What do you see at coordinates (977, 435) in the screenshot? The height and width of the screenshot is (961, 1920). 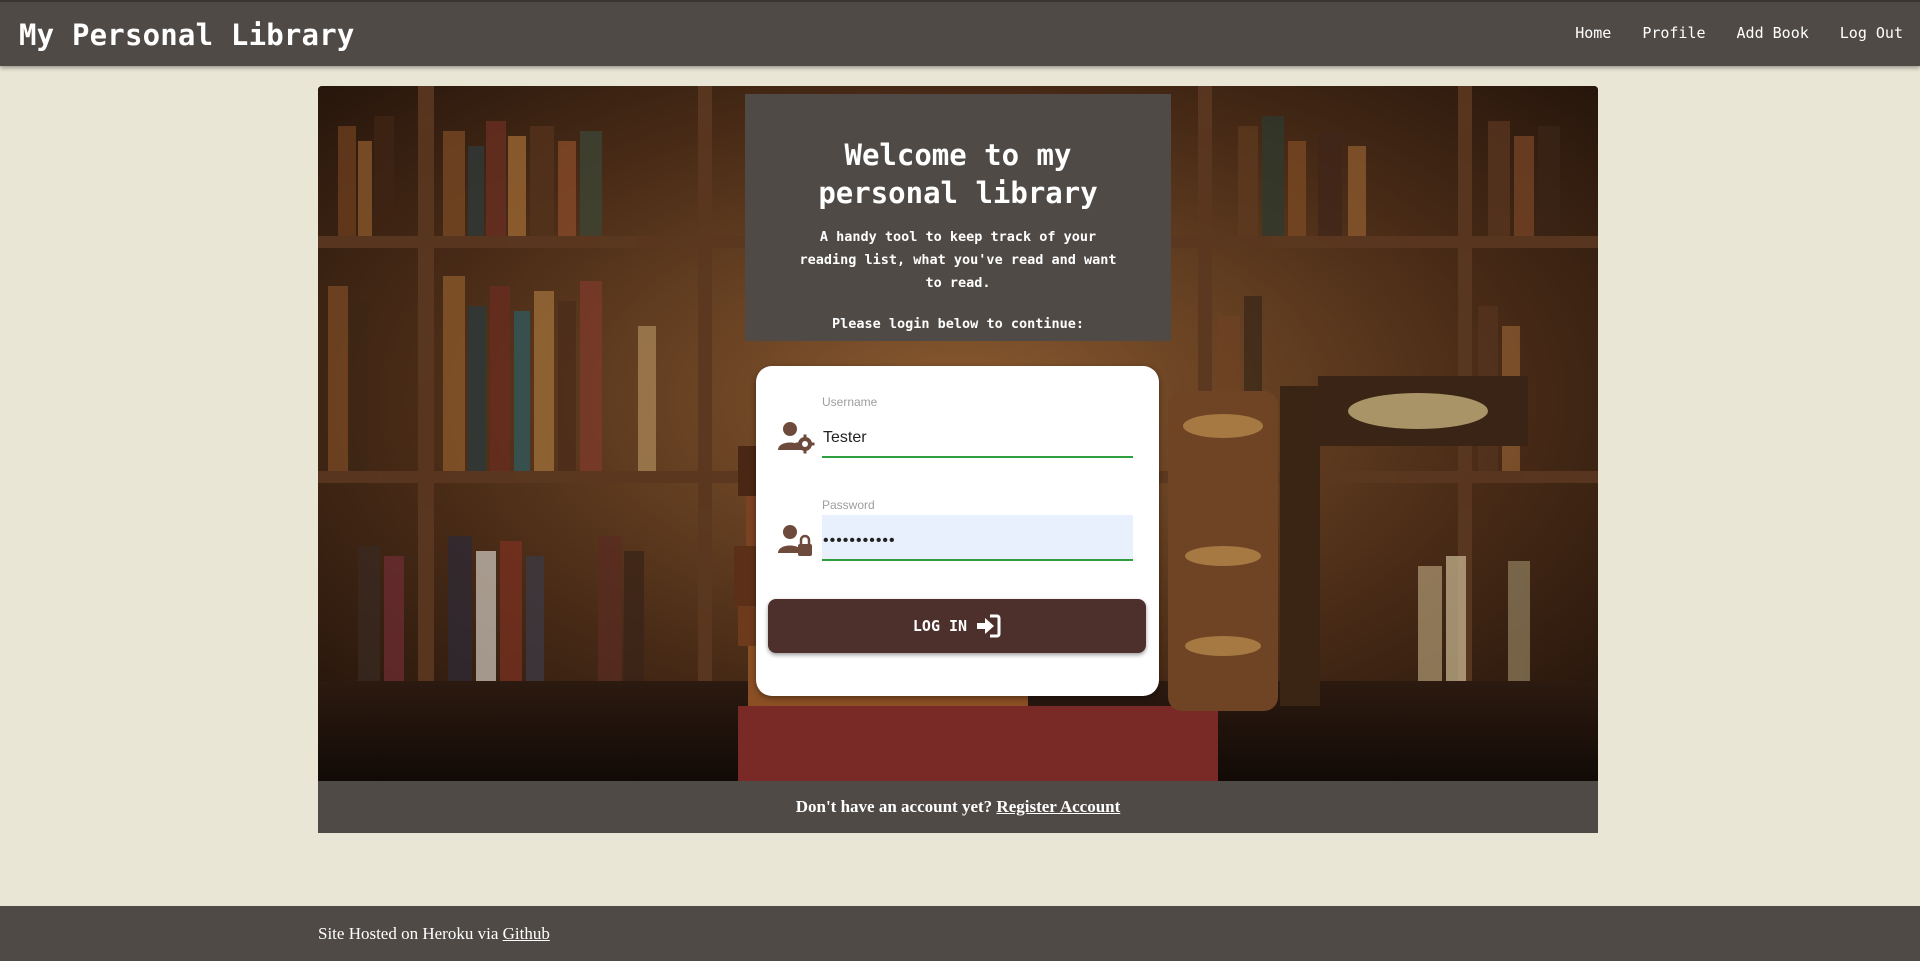 I see `username-input` at bounding box center [977, 435].